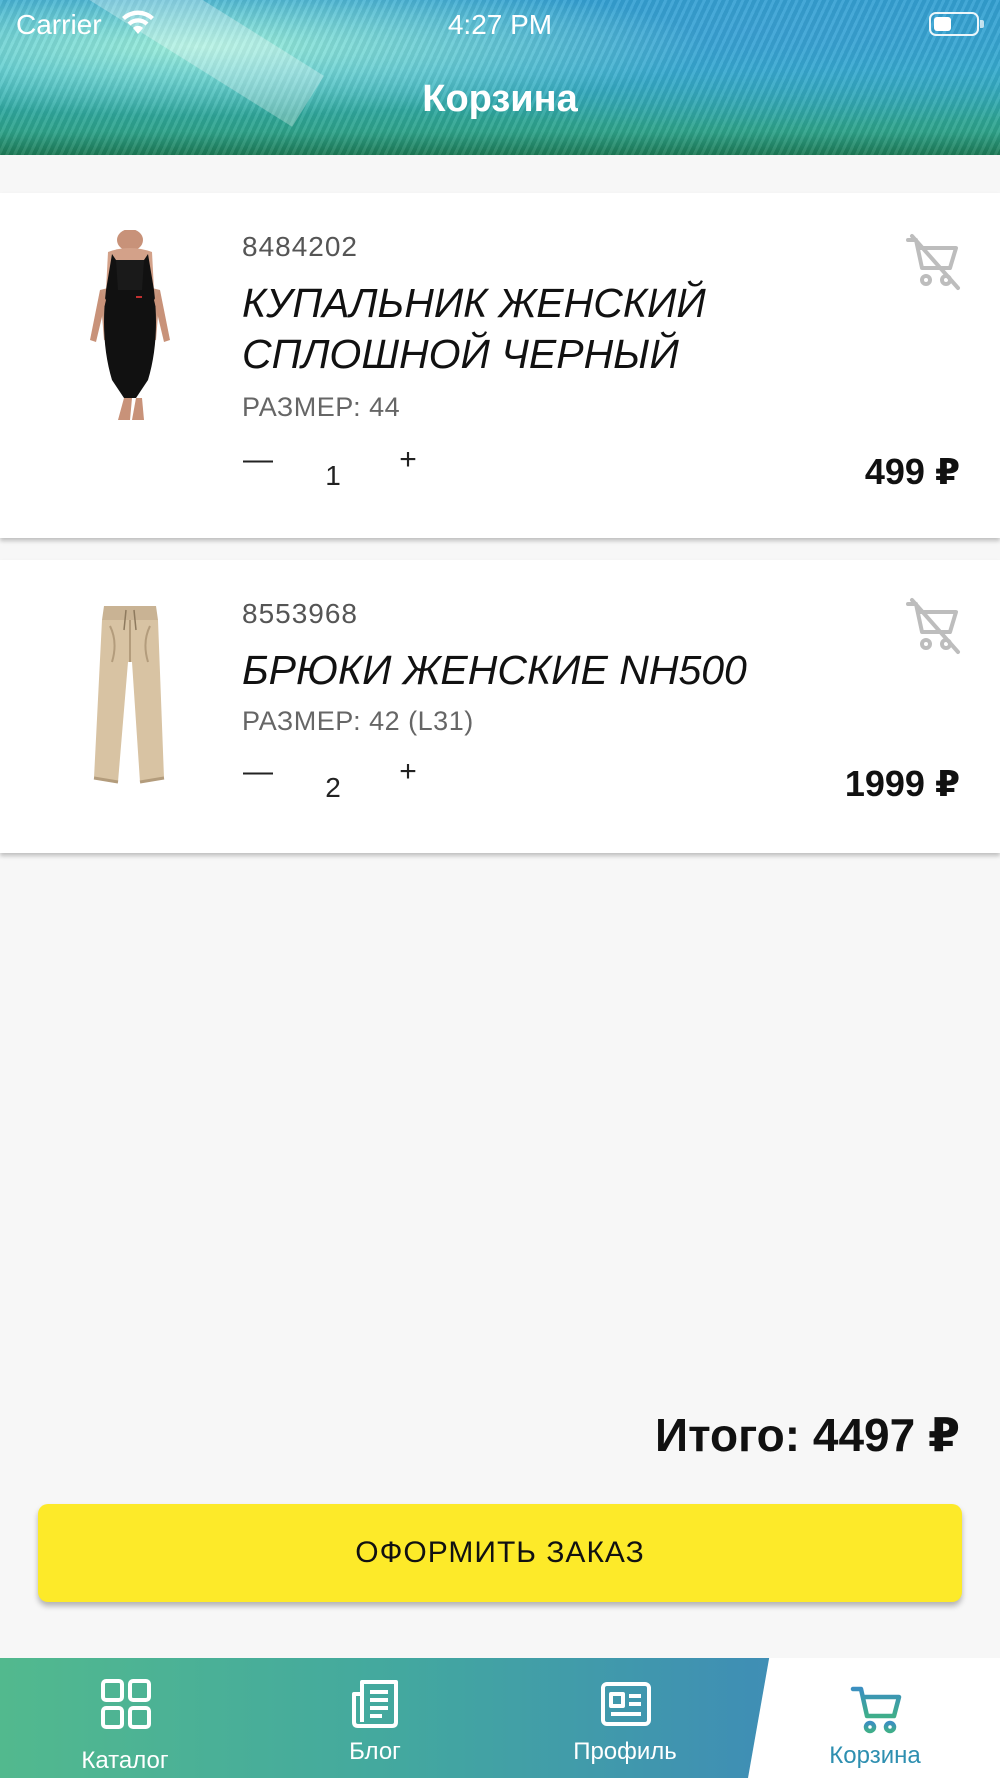 The image size is (1000, 1778). What do you see at coordinates (875, 1755) in the screenshot?
I see `tab-label: Корзина` at bounding box center [875, 1755].